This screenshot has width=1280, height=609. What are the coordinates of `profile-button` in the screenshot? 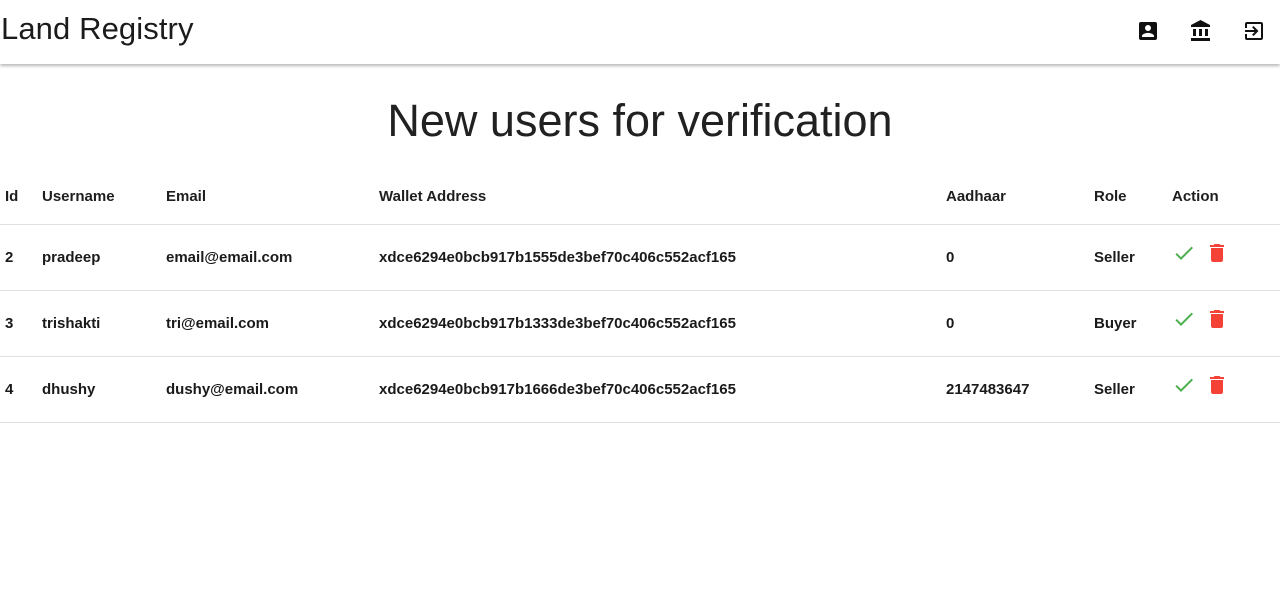 It's located at (1147, 31).